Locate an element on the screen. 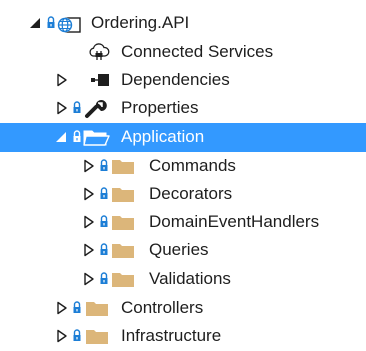 This screenshot has height=351, width=366. dependencies-icon is located at coordinates (100, 80).